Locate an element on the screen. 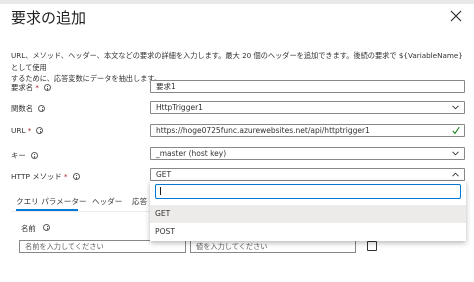 The height and width of the screenshot is (282, 474). url-field is located at coordinates (307, 130).